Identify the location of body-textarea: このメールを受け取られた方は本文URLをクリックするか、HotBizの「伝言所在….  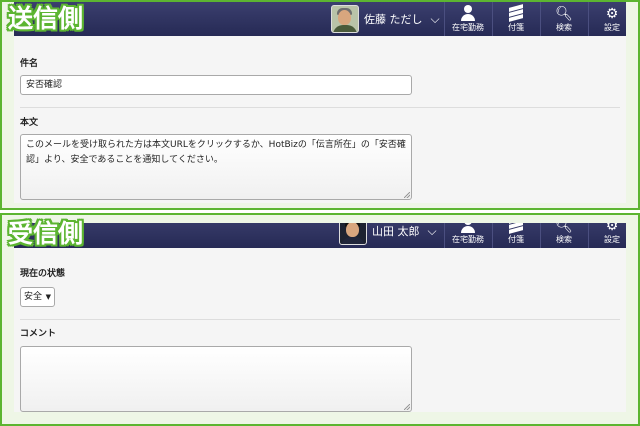
(216, 167).